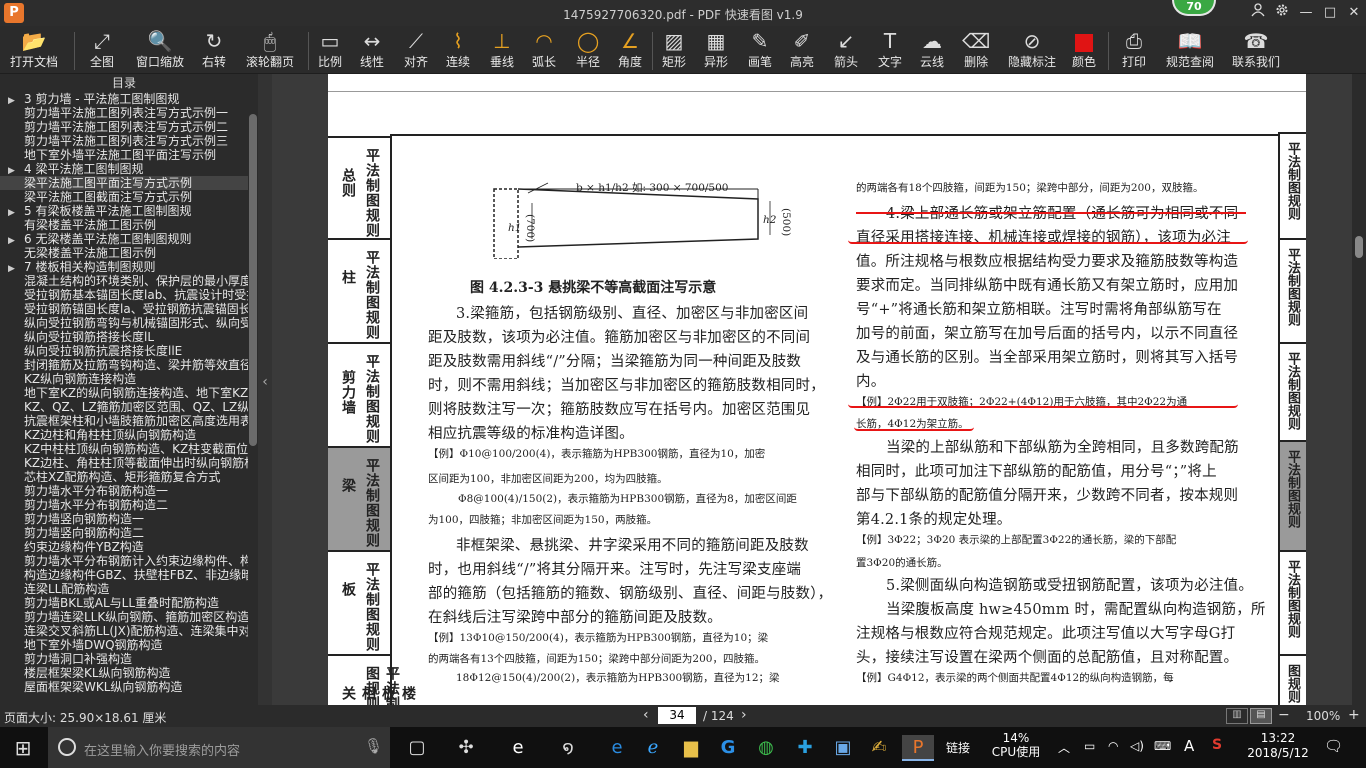  I want to click on viewer-scrollbar, so click(1359, 389).